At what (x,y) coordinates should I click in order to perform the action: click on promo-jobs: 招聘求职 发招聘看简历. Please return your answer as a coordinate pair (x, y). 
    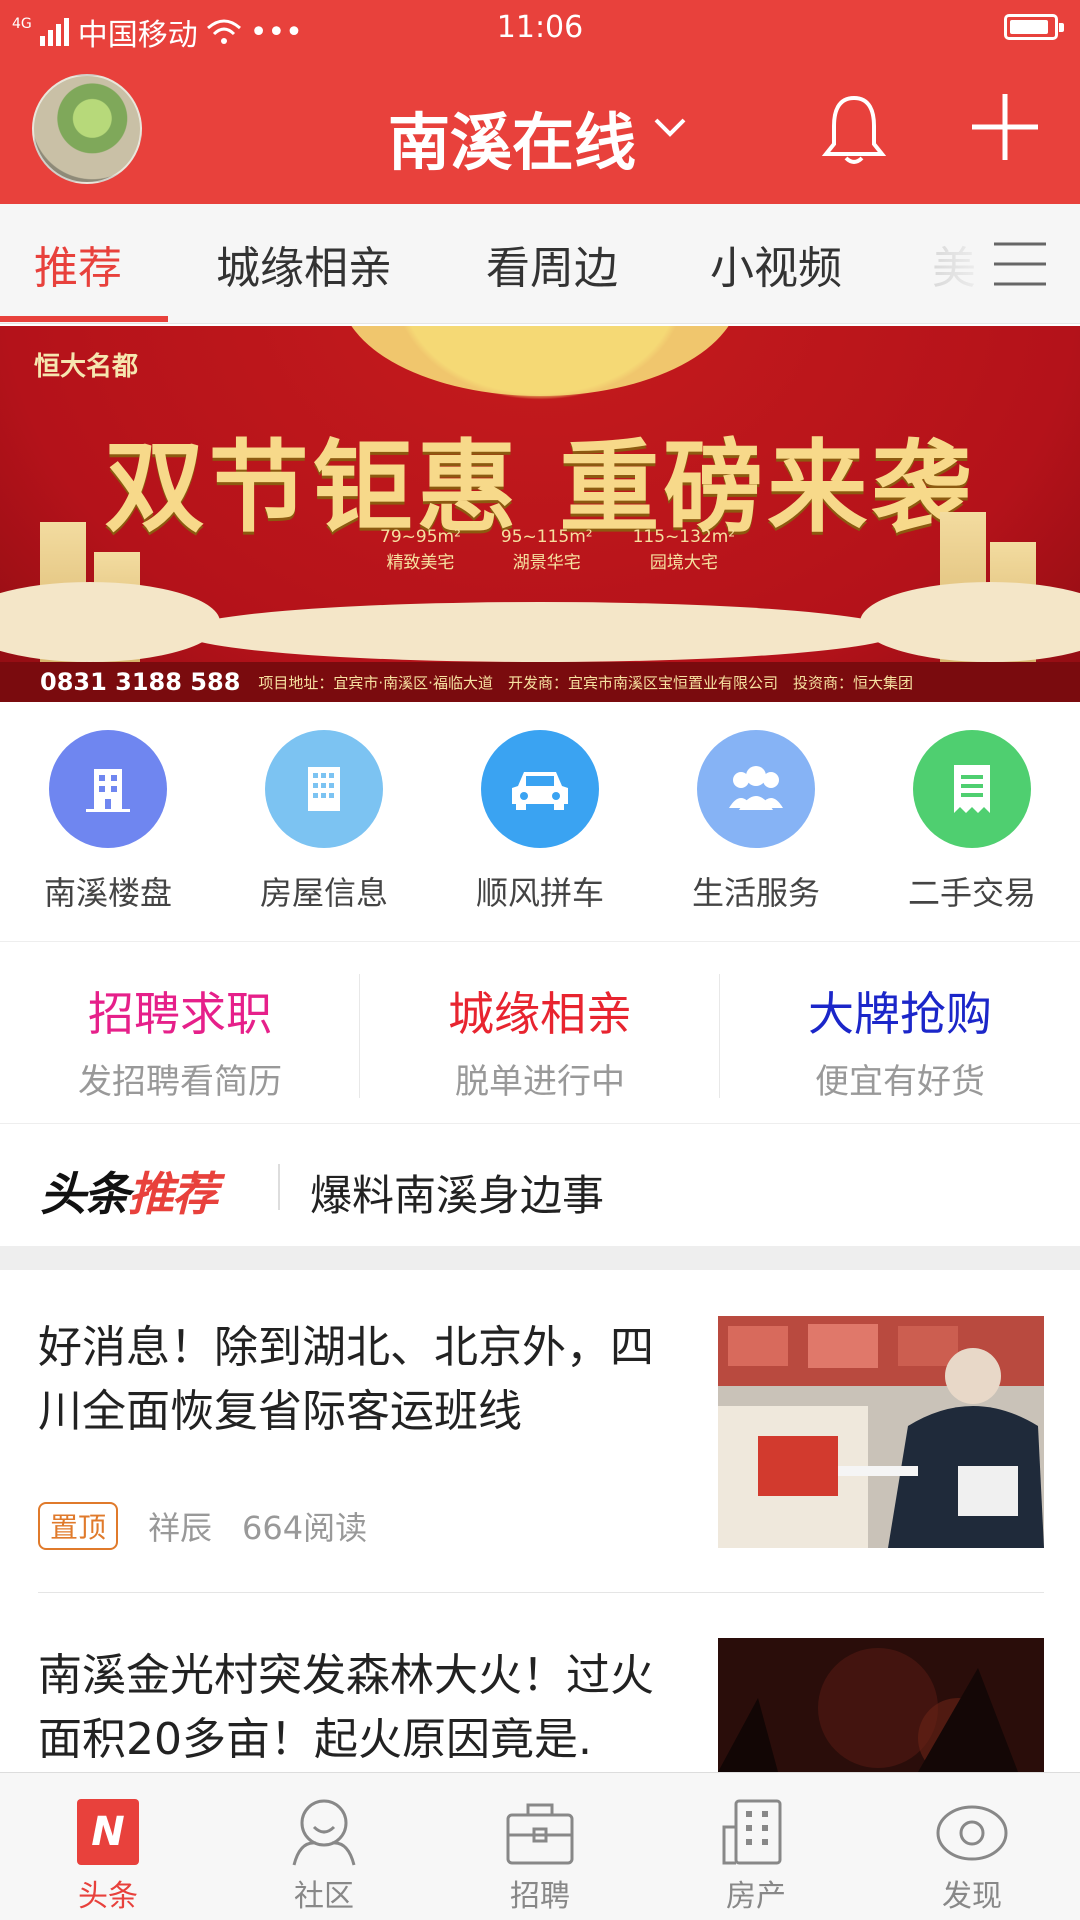
    Looking at the image, I should click on (180, 1040).